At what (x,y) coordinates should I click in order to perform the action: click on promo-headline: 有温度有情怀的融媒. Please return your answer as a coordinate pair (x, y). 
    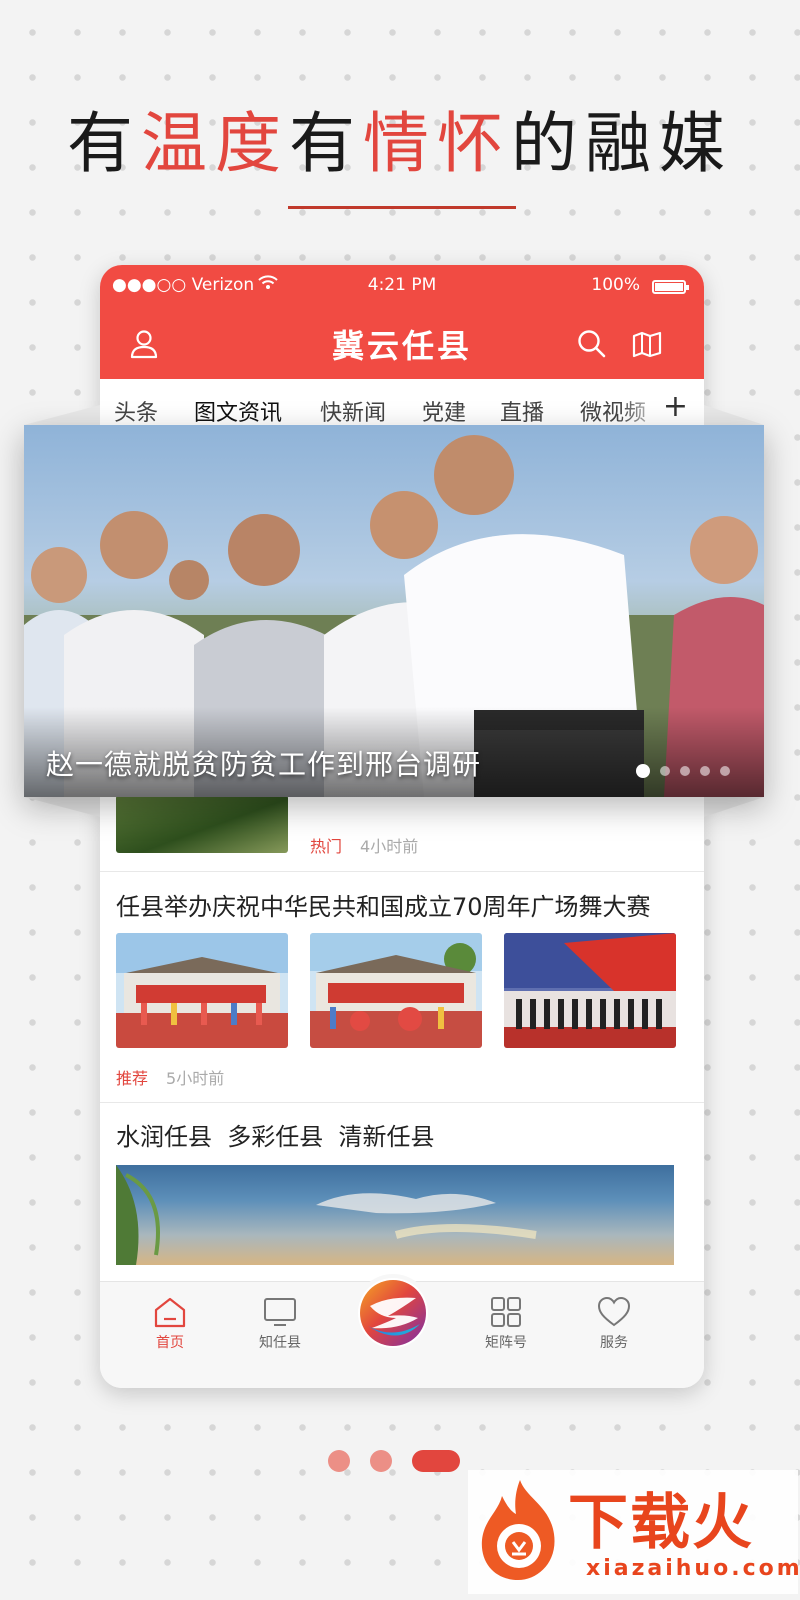
    Looking at the image, I should click on (400, 138).